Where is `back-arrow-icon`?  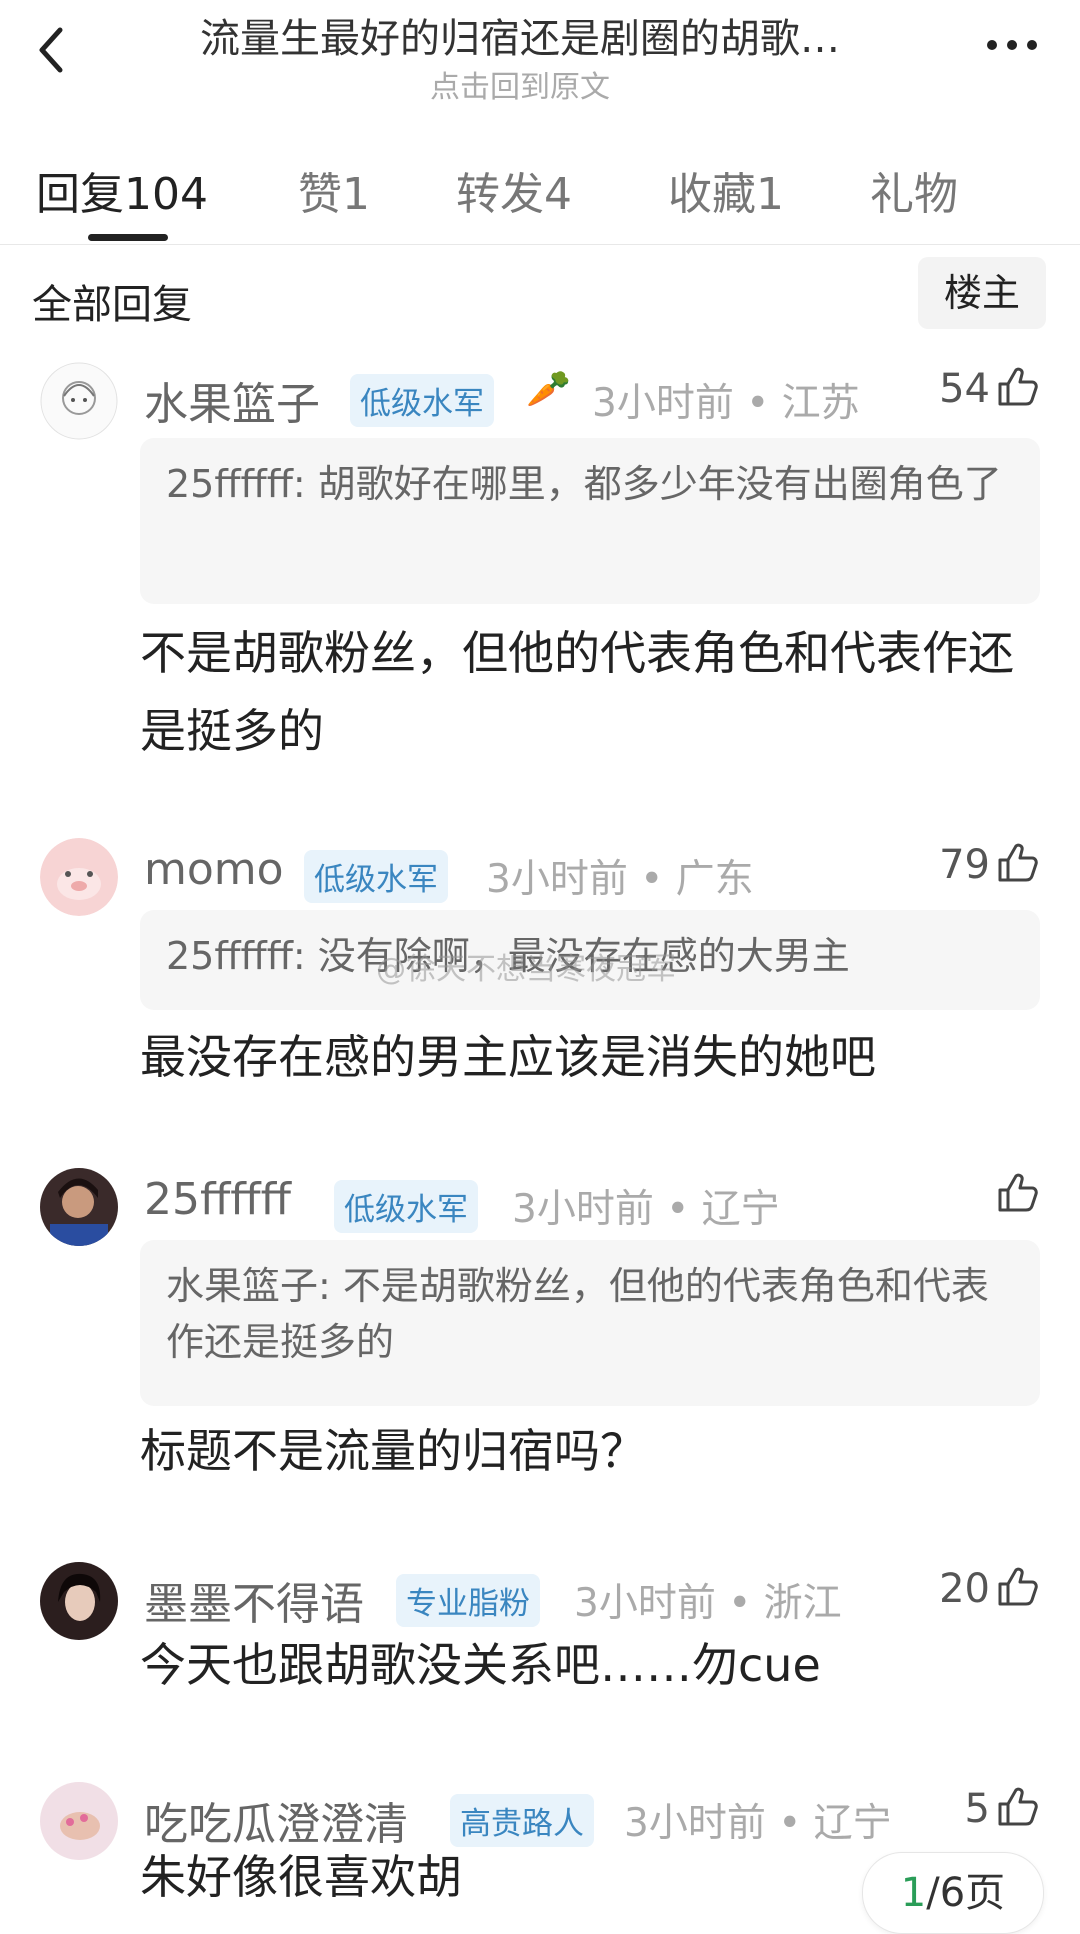
back-arrow-icon is located at coordinates (52, 50).